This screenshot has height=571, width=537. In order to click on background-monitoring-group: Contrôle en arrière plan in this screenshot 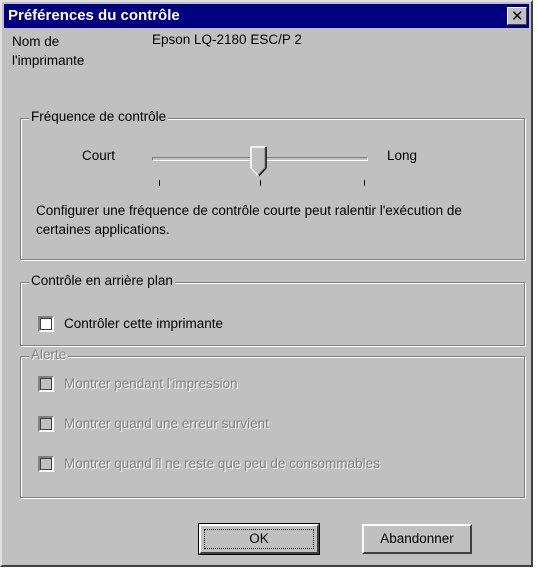, I will do `click(272, 309)`.